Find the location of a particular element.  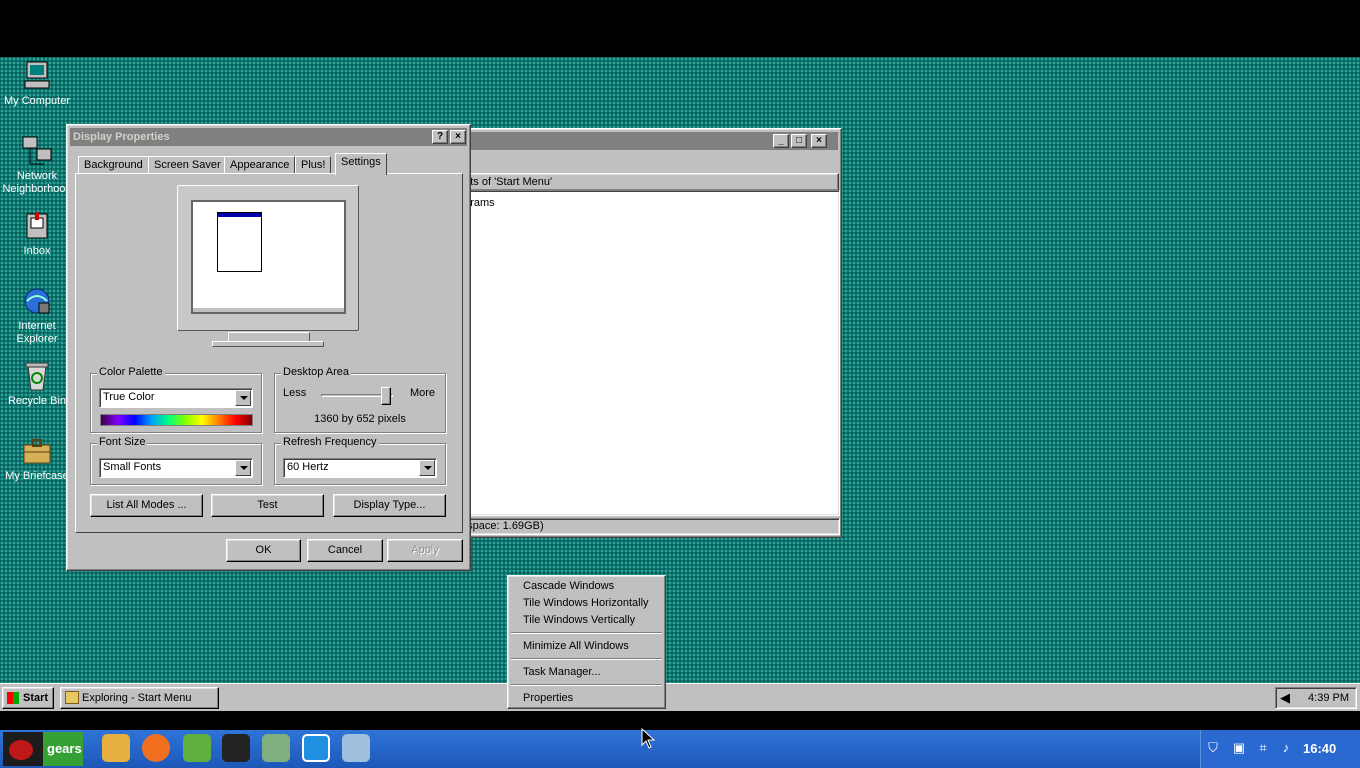

slider-more-label: More is located at coordinates (422, 393).